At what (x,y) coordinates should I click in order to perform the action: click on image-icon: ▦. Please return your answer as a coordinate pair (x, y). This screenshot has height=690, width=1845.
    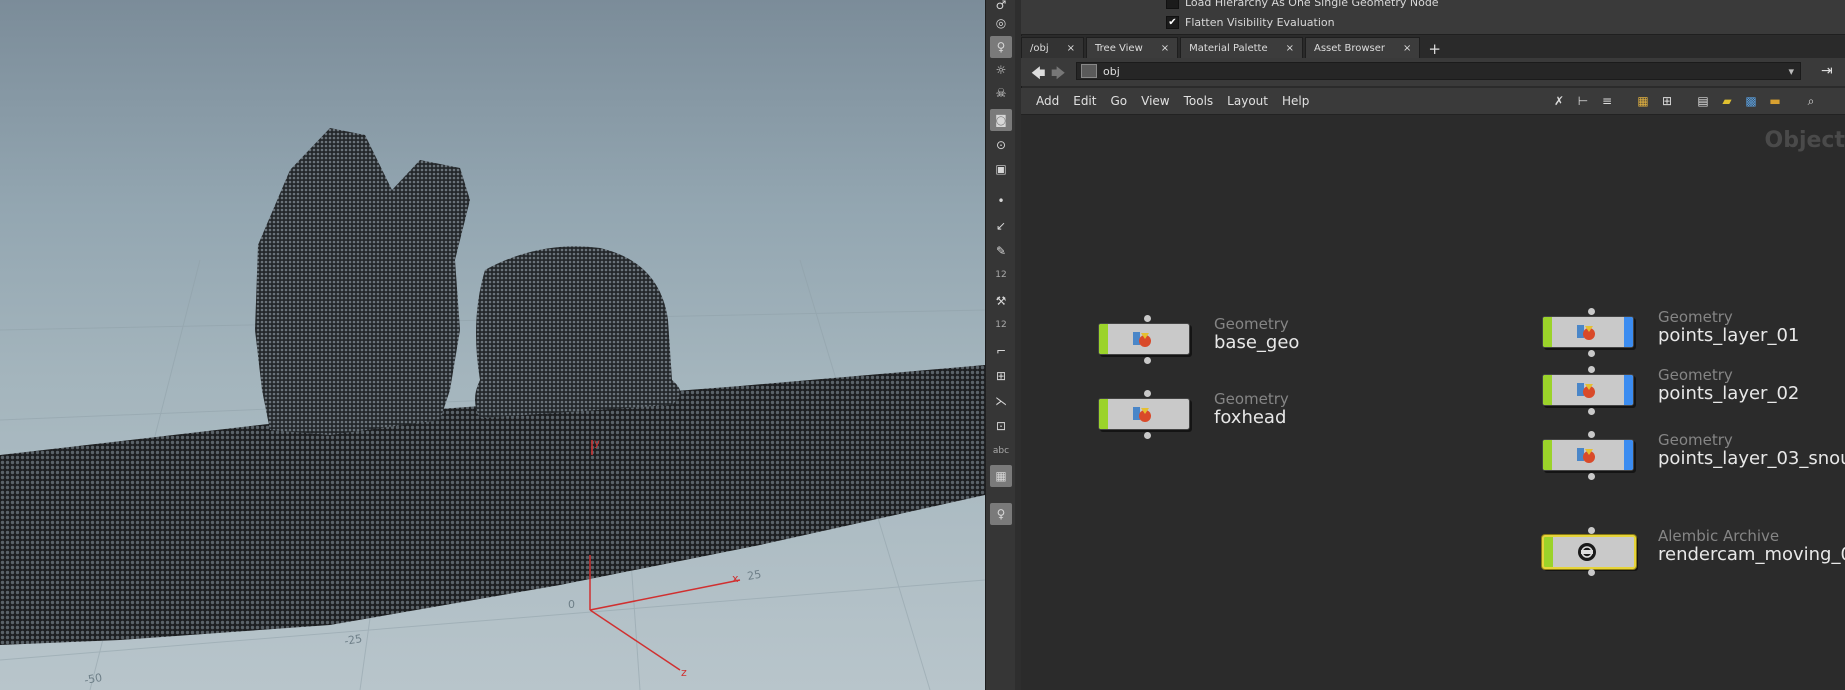
    Looking at the image, I should click on (1001, 476).